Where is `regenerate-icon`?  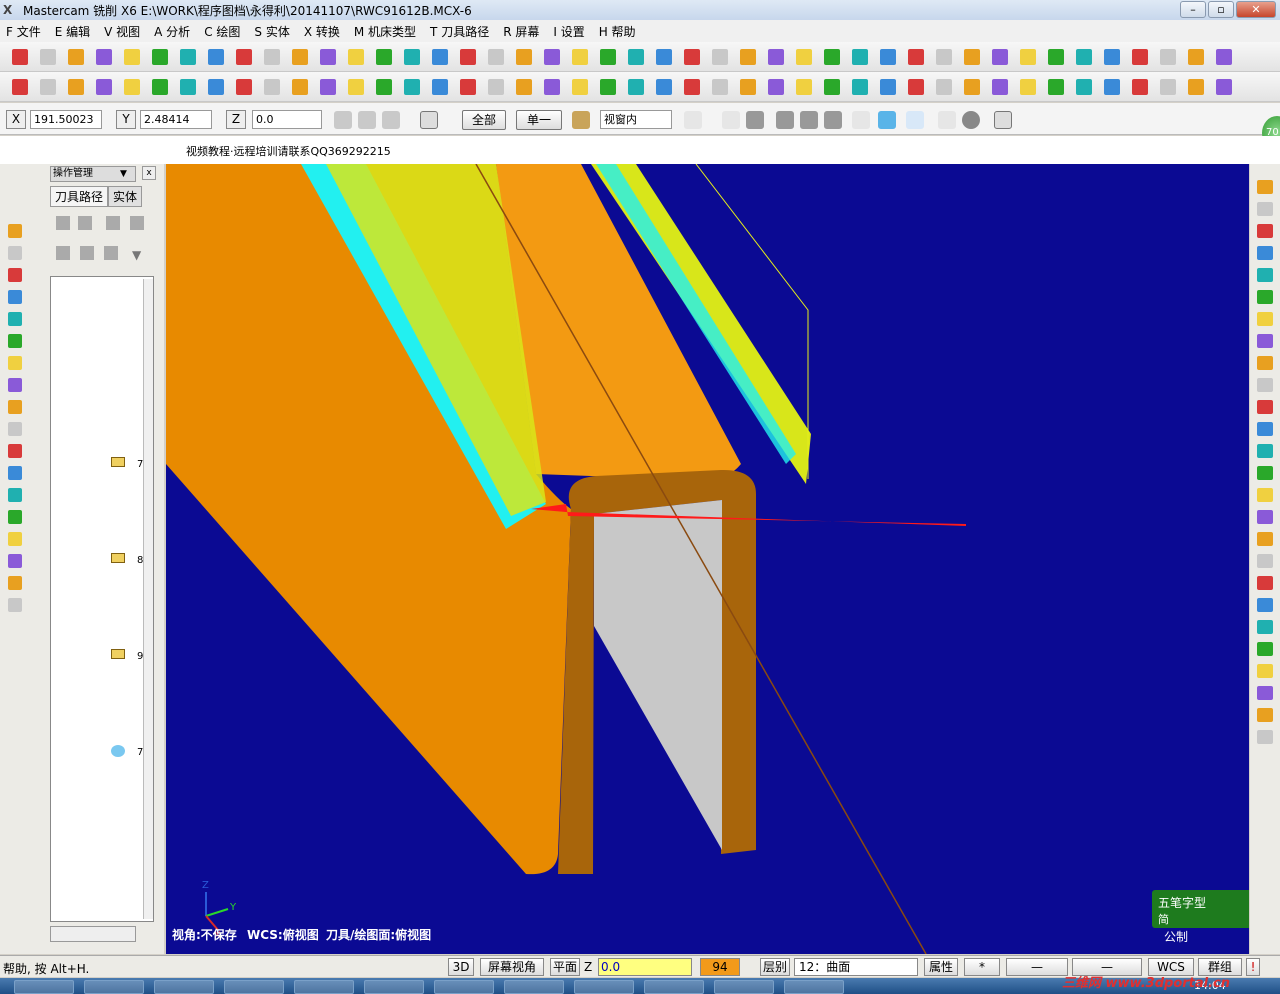
regenerate-icon is located at coordinates (85, 223).